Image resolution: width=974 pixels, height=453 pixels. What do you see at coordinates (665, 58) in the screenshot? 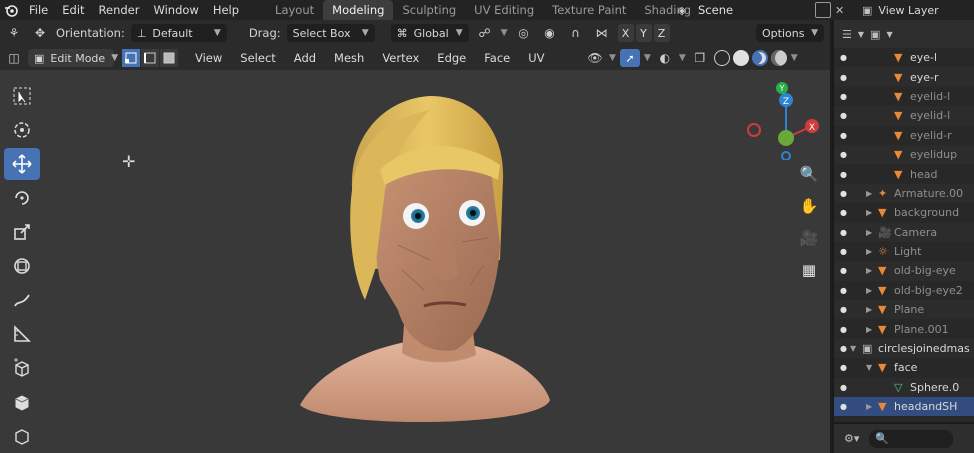
I see `overlays-icon: ◐` at bounding box center [665, 58].